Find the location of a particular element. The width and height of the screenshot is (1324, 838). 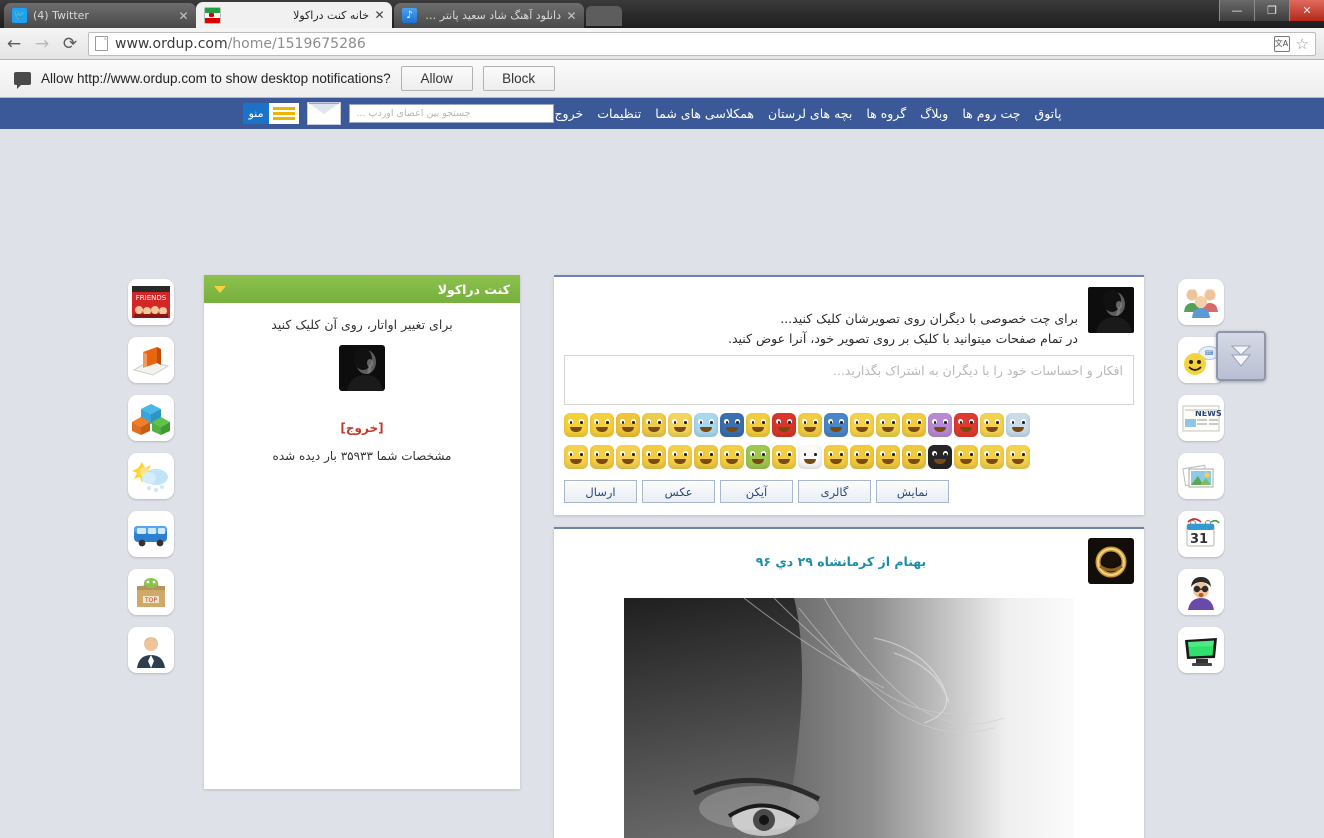

minimize-button: — is located at coordinates (1236, 10).